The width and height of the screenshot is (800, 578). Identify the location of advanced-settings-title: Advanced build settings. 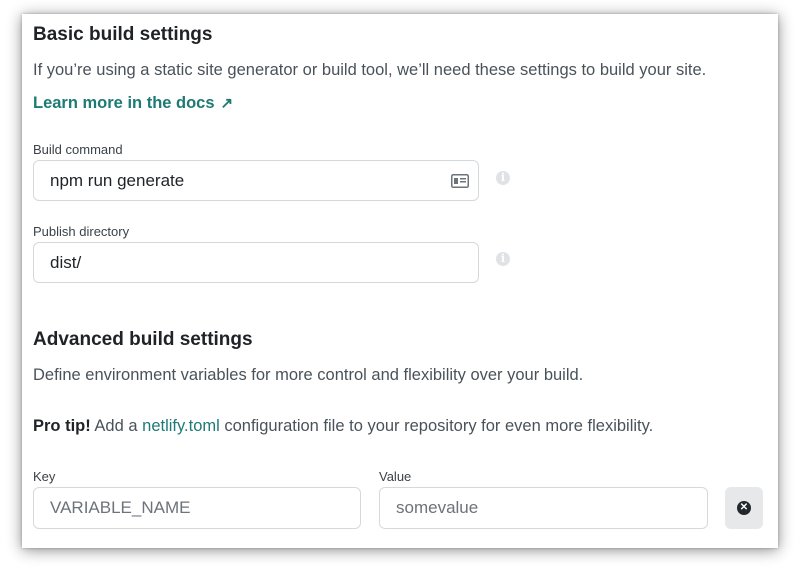
(143, 339).